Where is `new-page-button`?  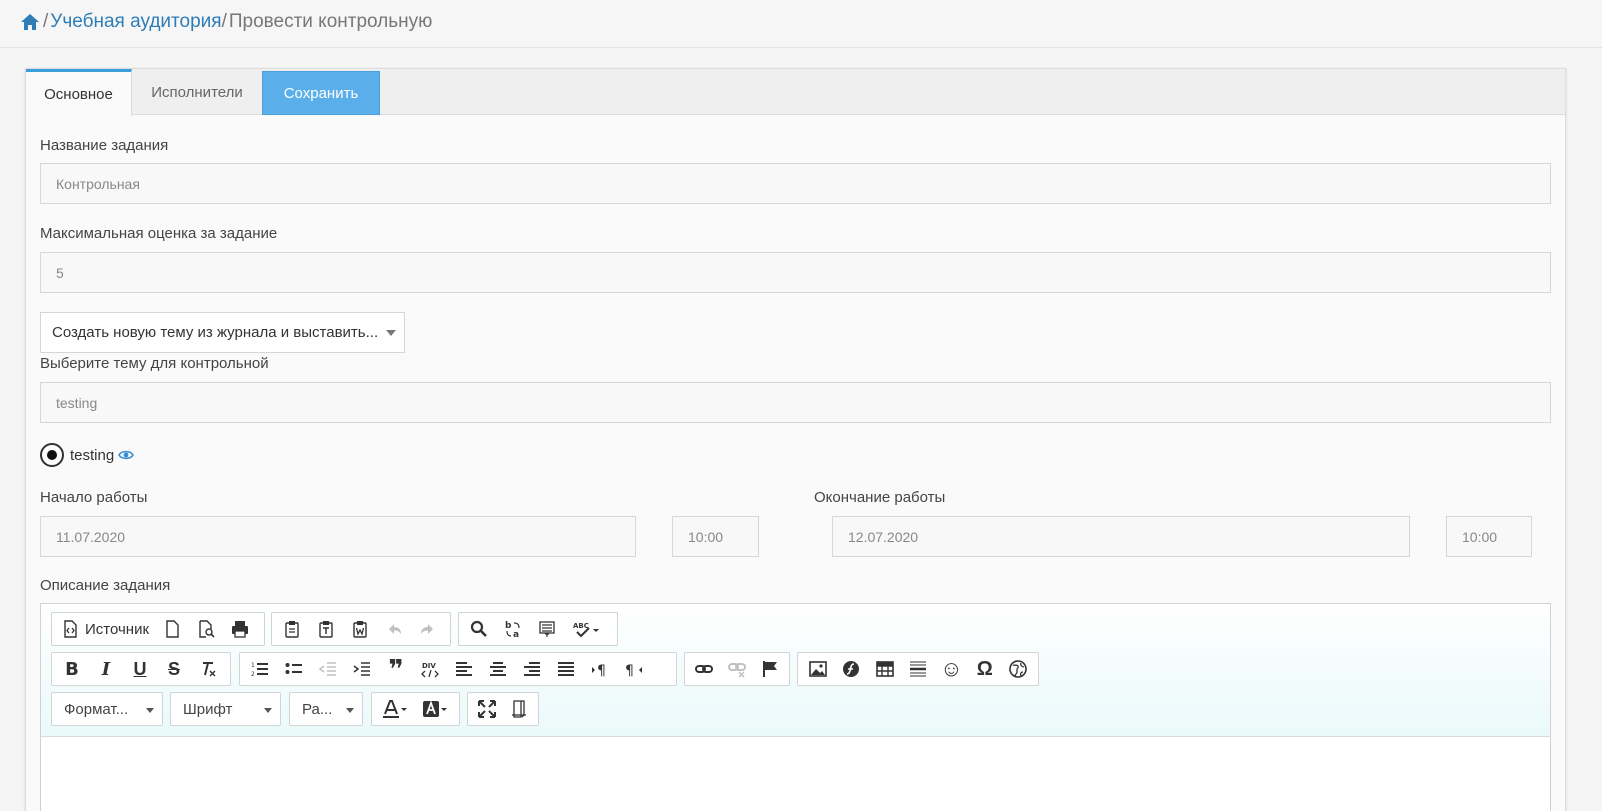 new-page-button is located at coordinates (172, 629).